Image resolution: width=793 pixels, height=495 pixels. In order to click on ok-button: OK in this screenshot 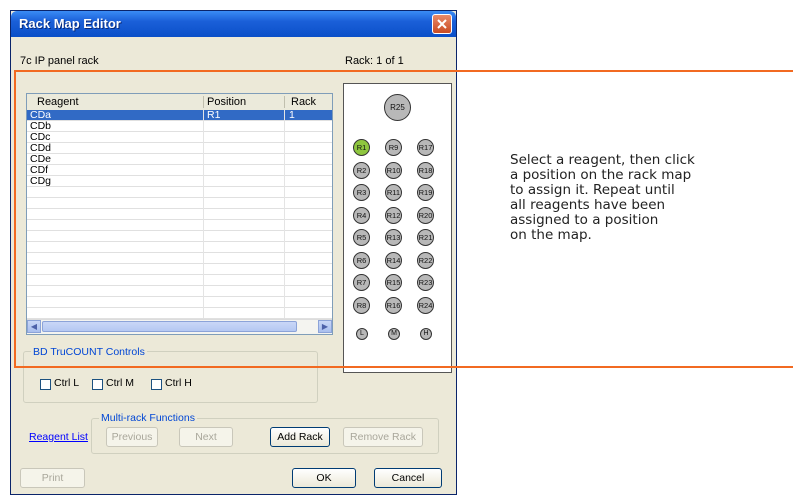, I will do `click(324, 478)`.